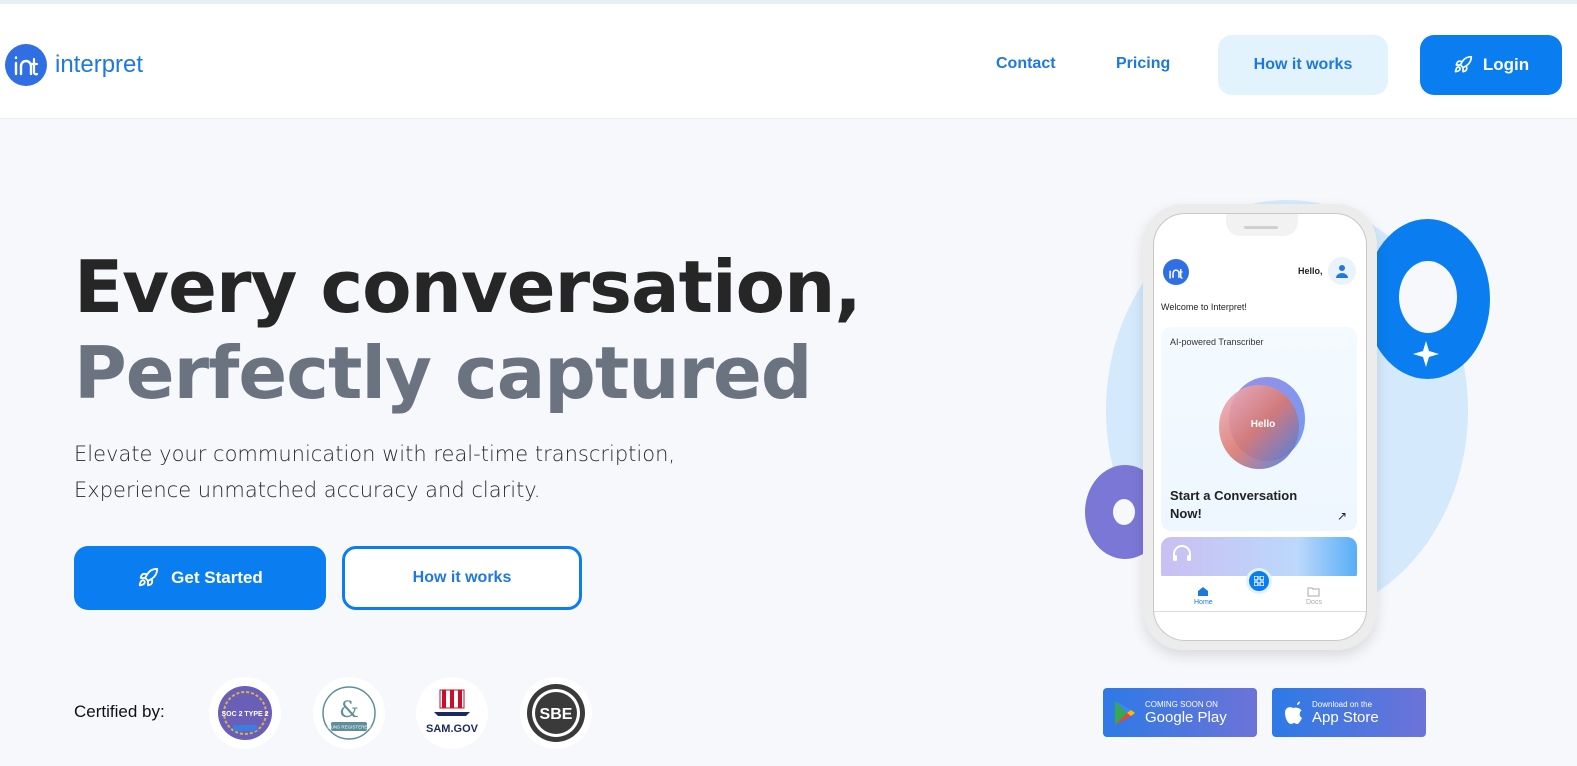  I want to click on arrow-up-right-icon: ↗, so click(1342, 516).